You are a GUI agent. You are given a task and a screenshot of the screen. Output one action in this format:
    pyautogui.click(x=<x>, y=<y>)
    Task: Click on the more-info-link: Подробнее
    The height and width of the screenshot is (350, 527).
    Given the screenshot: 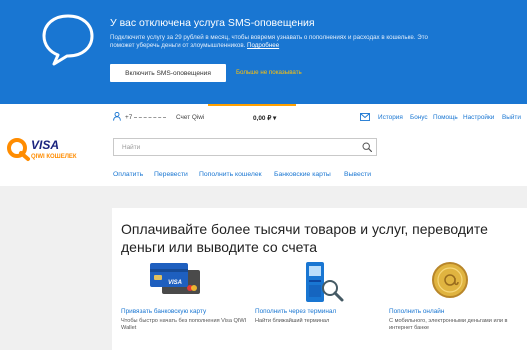 What is the action you would take?
    pyautogui.click(x=263, y=45)
    